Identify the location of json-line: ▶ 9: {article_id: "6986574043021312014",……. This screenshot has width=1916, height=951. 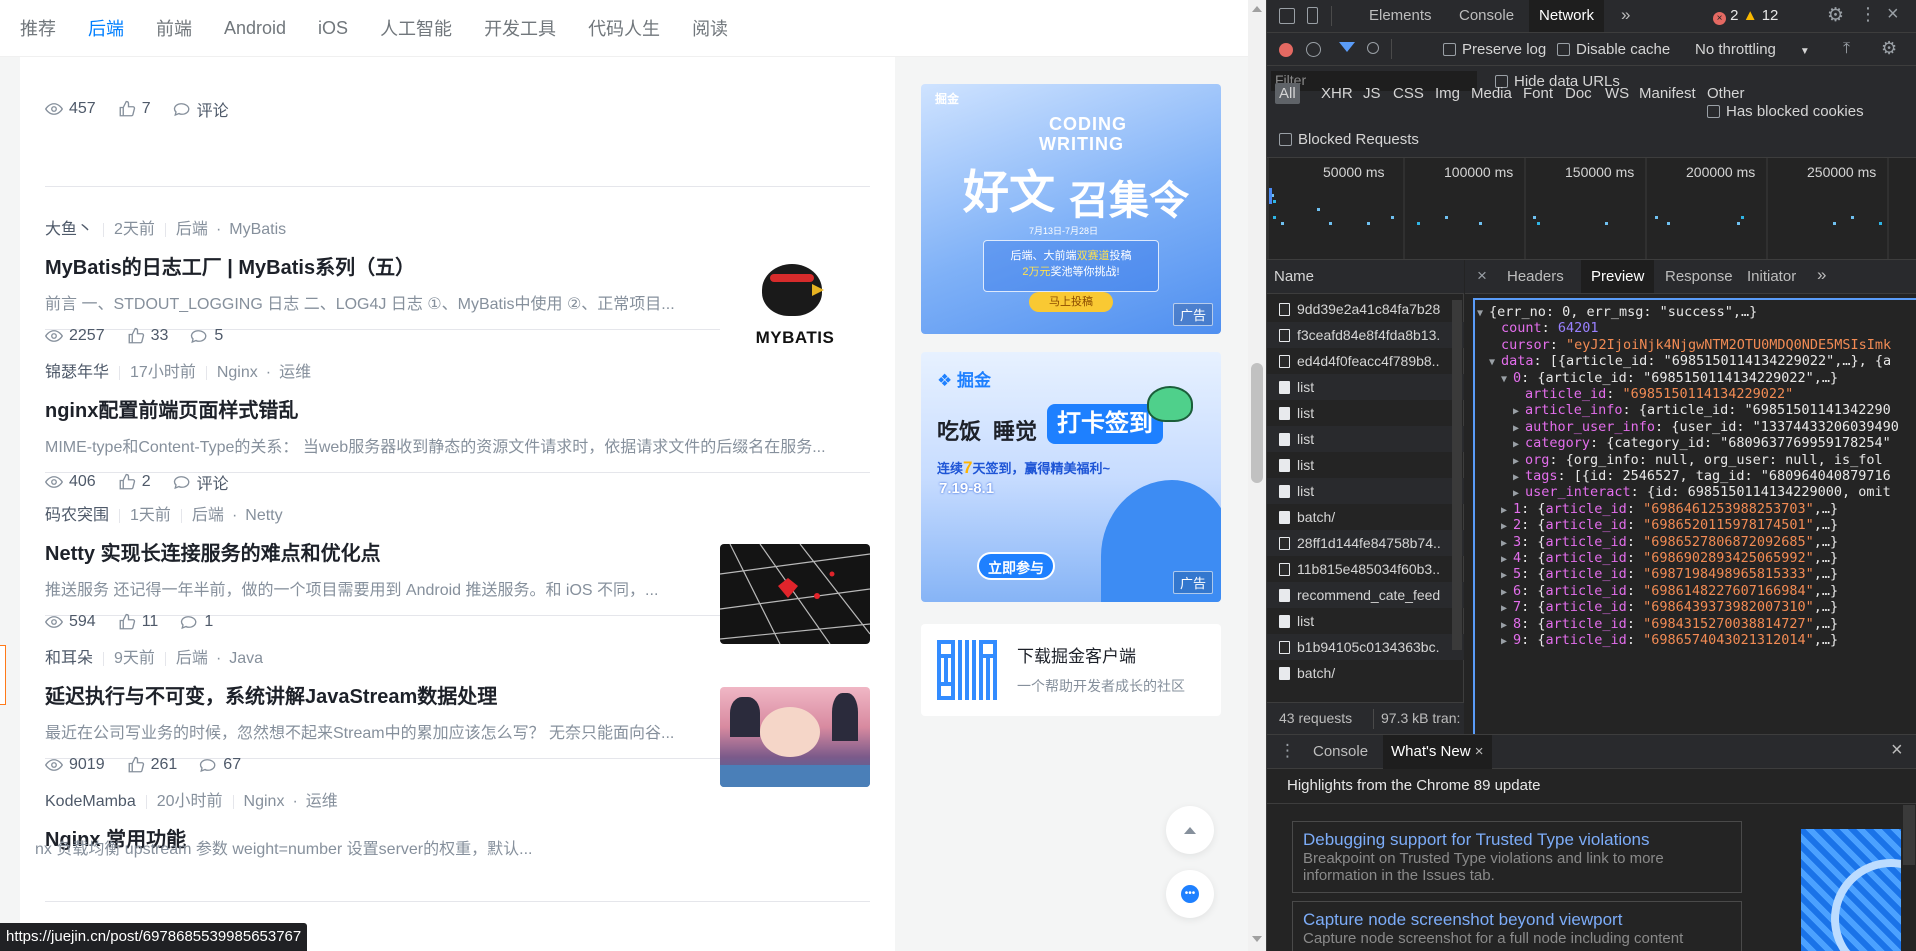
(1669, 640).